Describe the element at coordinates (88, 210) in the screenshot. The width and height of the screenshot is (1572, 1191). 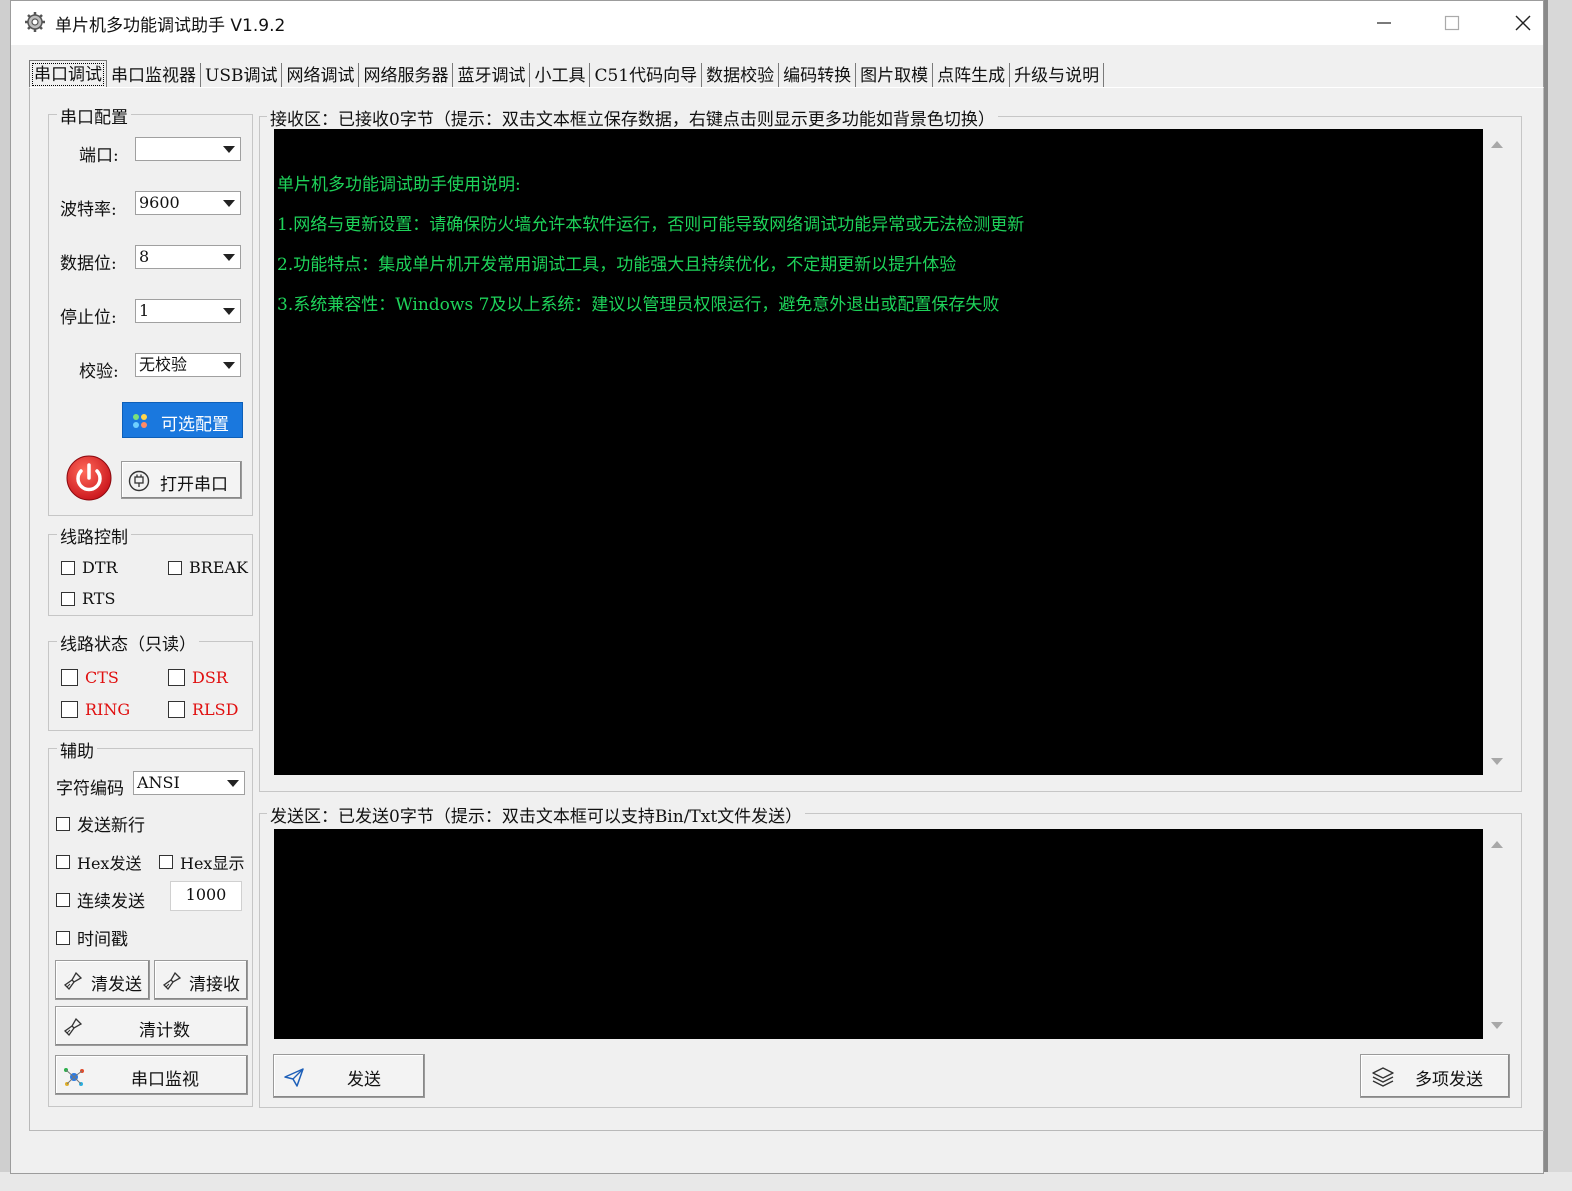
I see `baud-label: 波特率:` at that location.